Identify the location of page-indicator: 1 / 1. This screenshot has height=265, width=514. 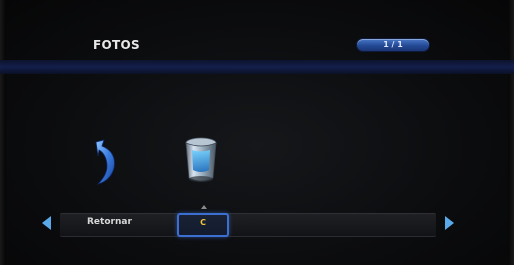
(393, 45).